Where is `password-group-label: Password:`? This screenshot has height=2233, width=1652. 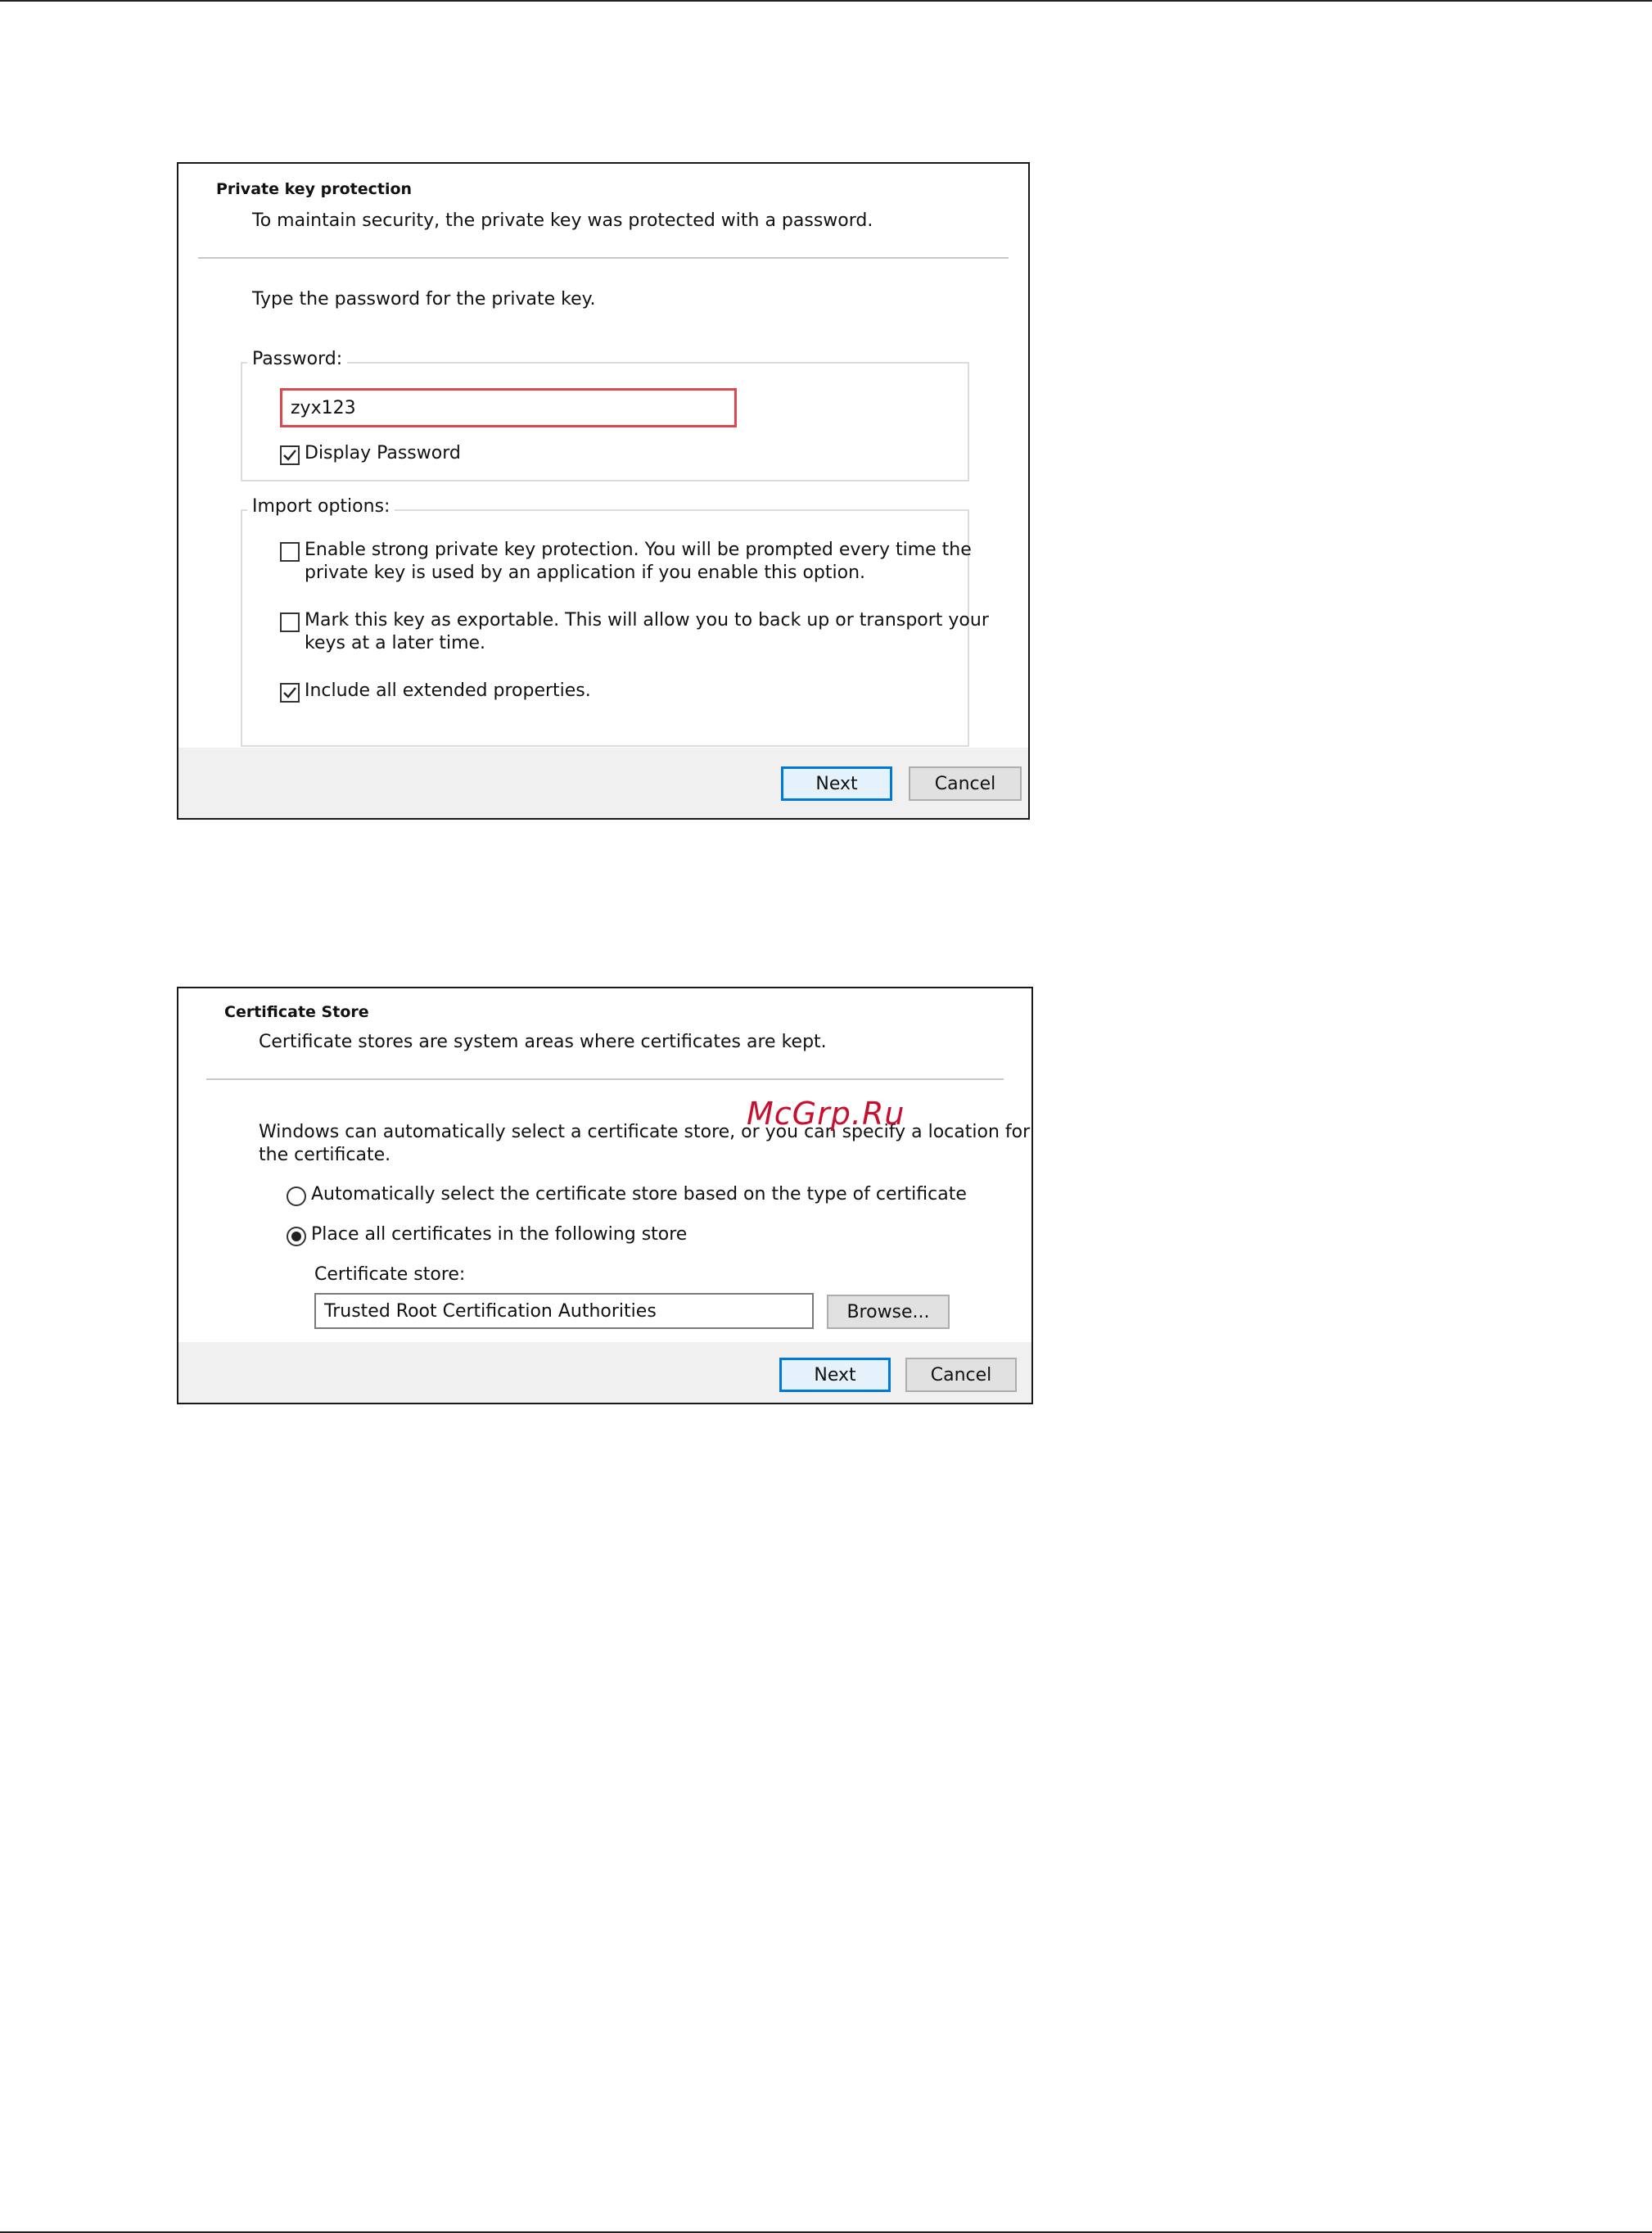
password-group-label: Password: is located at coordinates (297, 359).